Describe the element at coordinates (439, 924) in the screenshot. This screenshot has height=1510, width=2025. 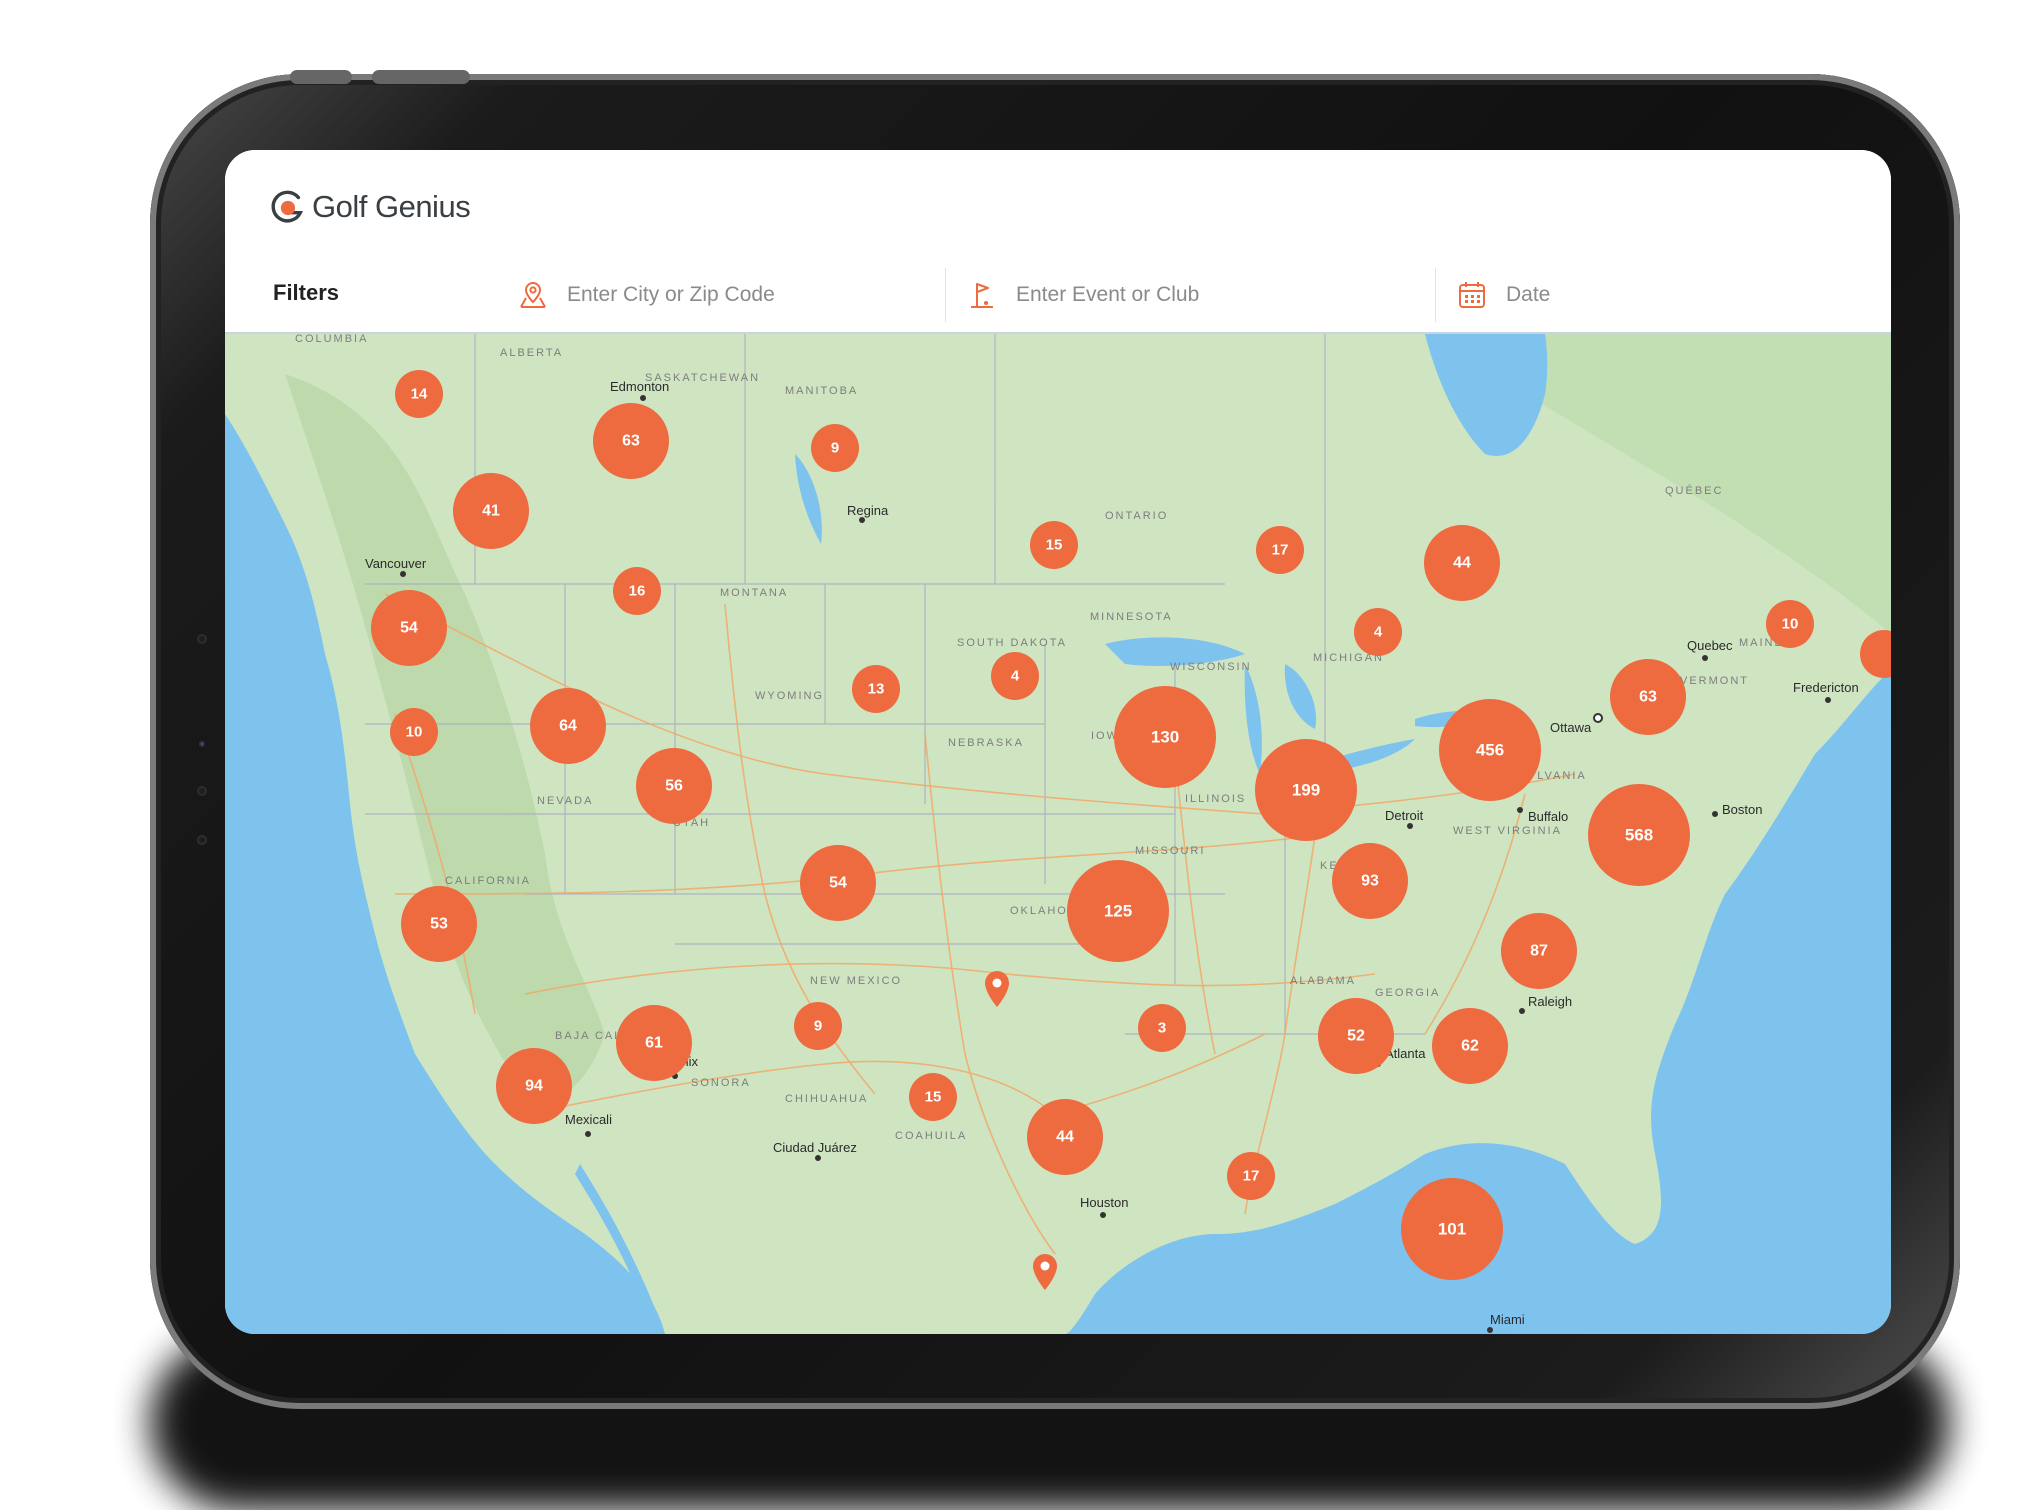
I see `event-cluster: 53` at that location.